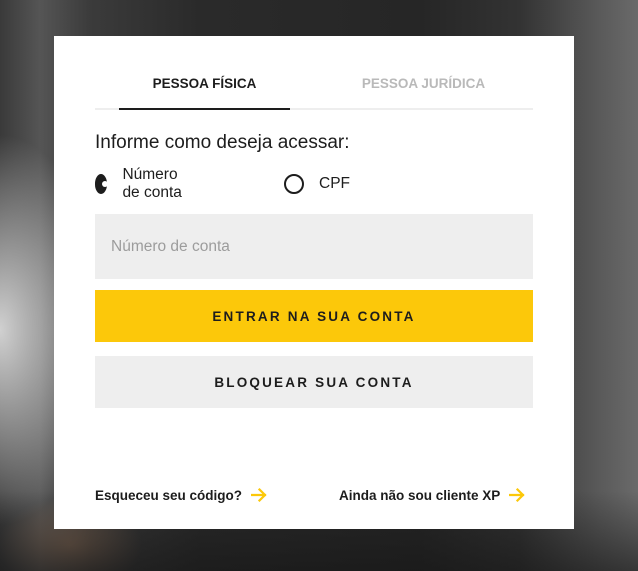 This screenshot has height=571, width=638. I want to click on not-client-label: Ainda não sou cliente XP, so click(420, 495).